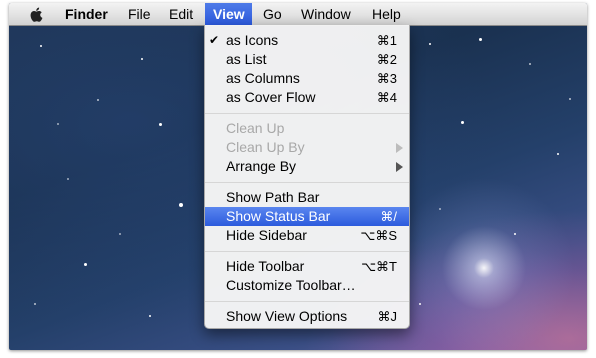  I want to click on menu-item-show-status-bar: Show Status Bar ⌘/, so click(307, 216).